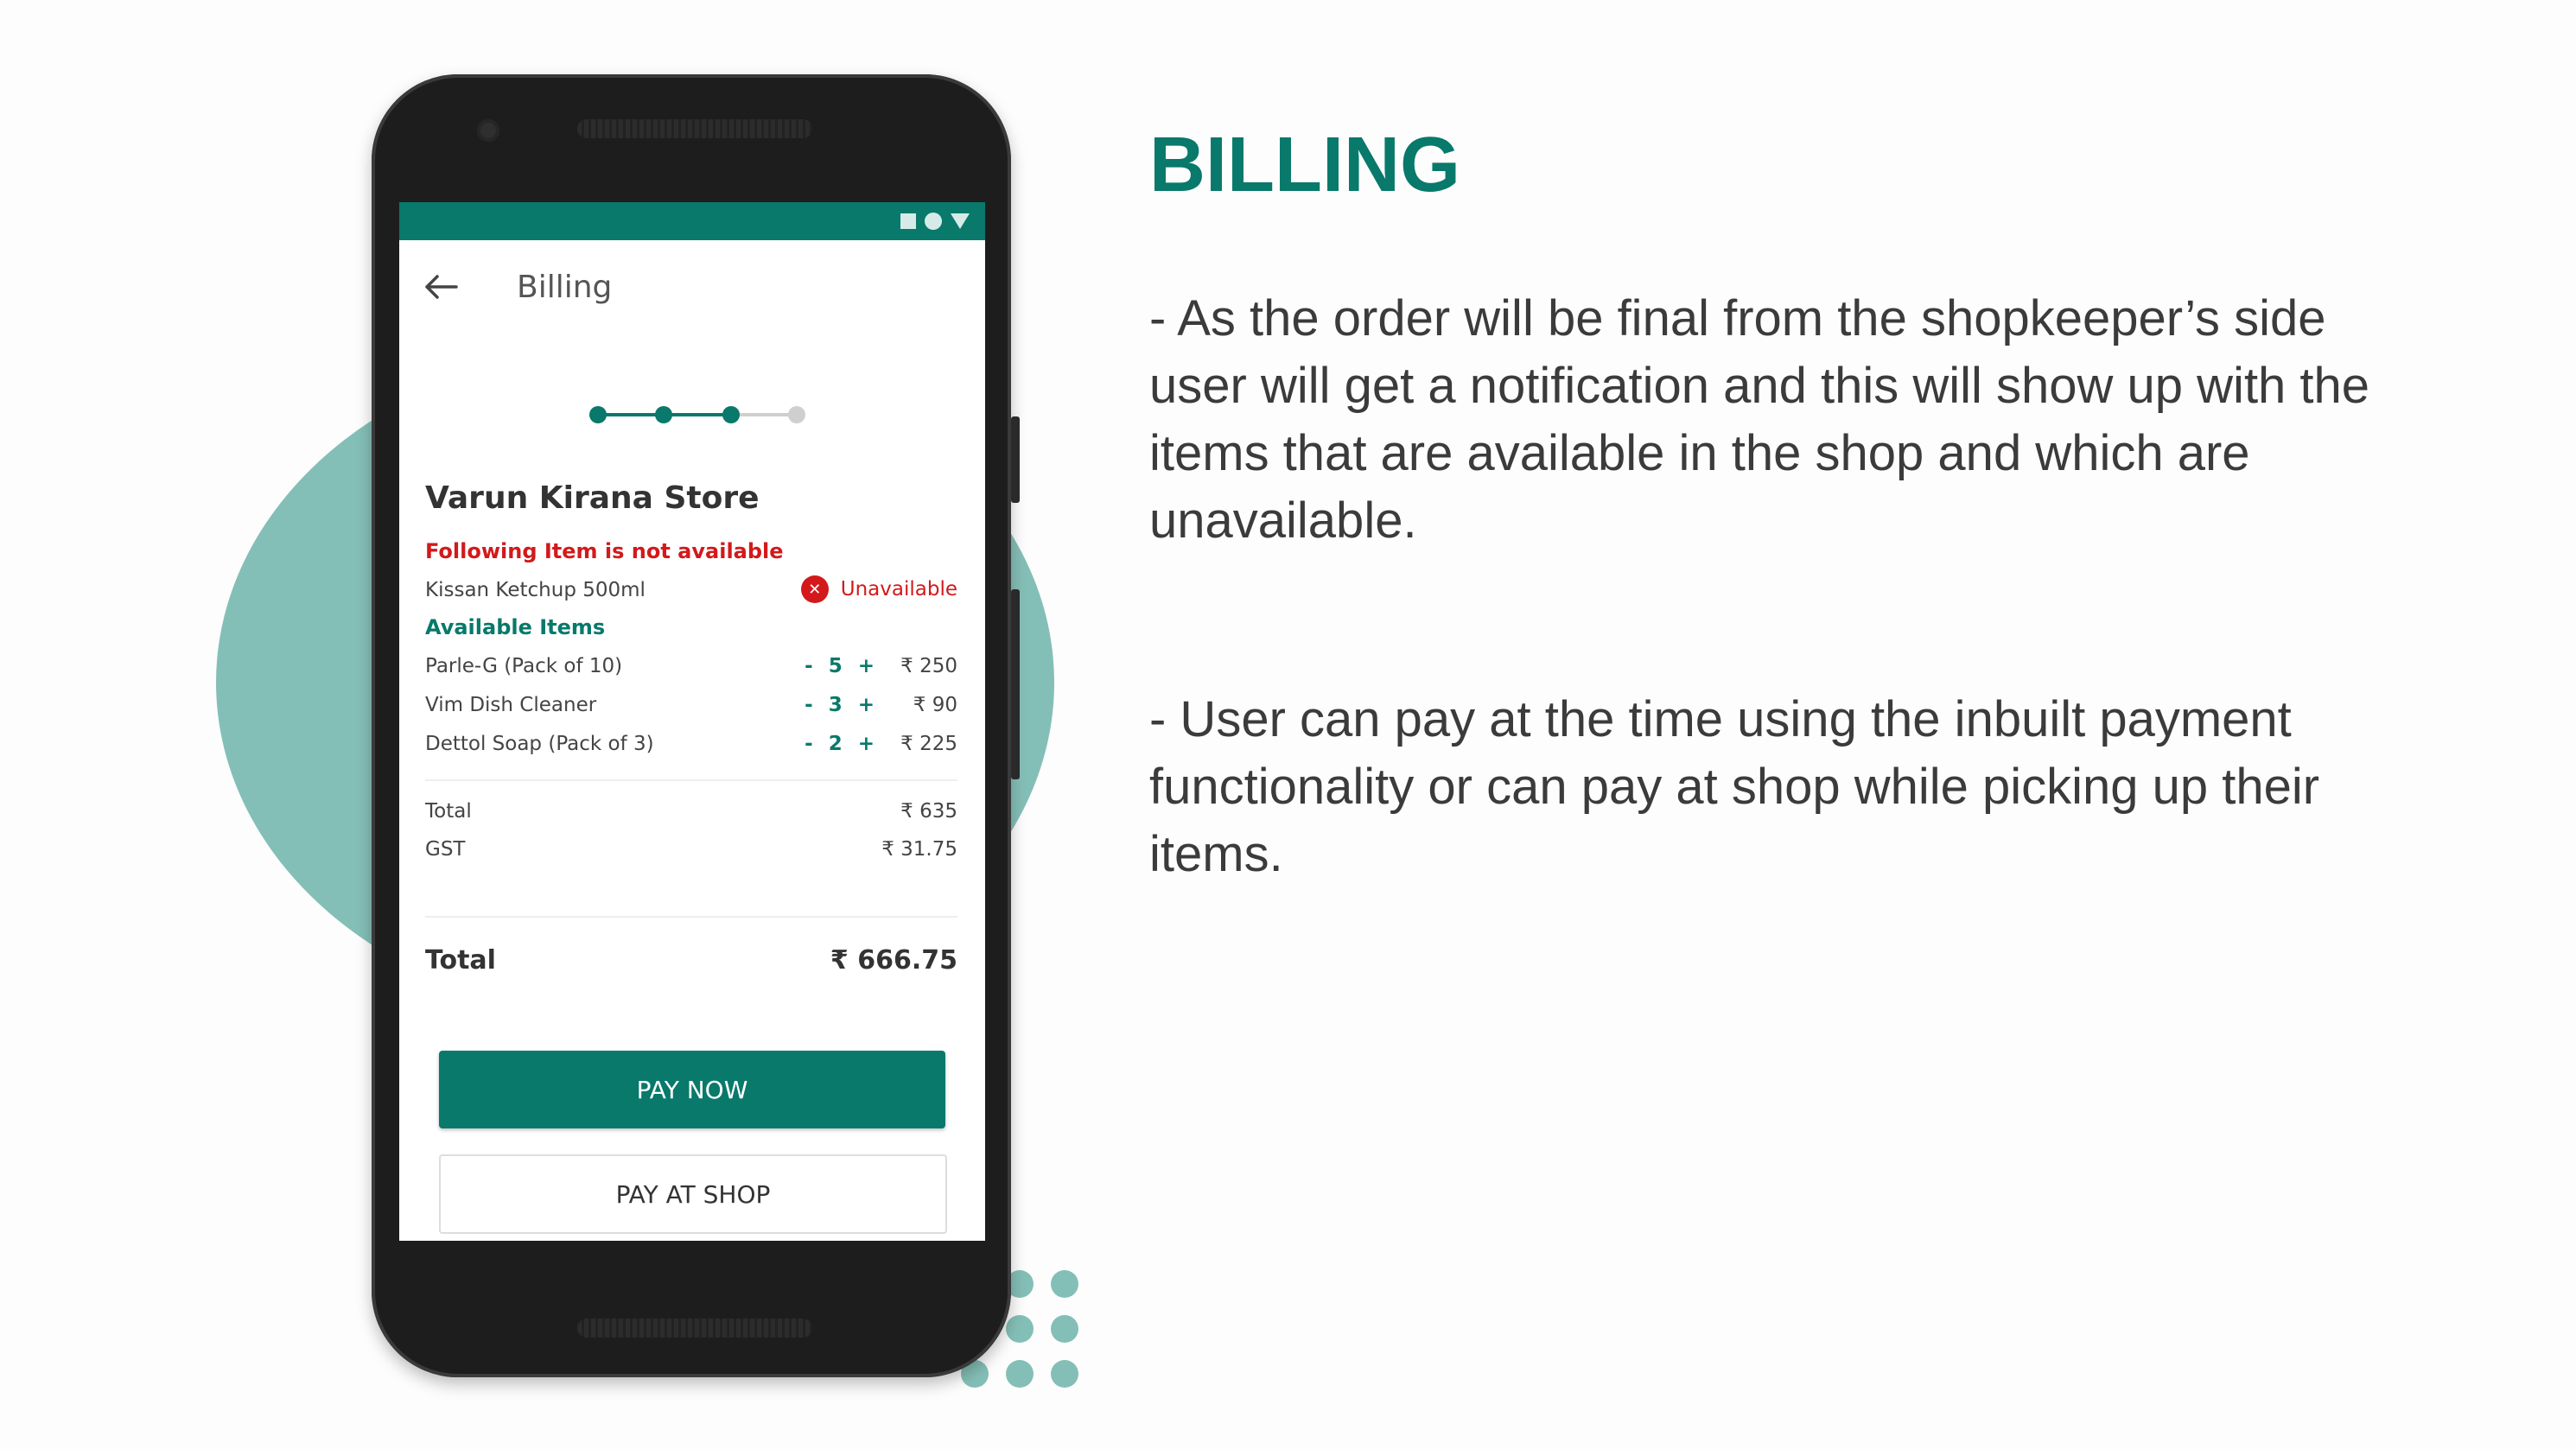 This screenshot has height=1449, width=2576. I want to click on list-item: Vim Dish Cleaner - 3 + ₹ 90, so click(691, 705).